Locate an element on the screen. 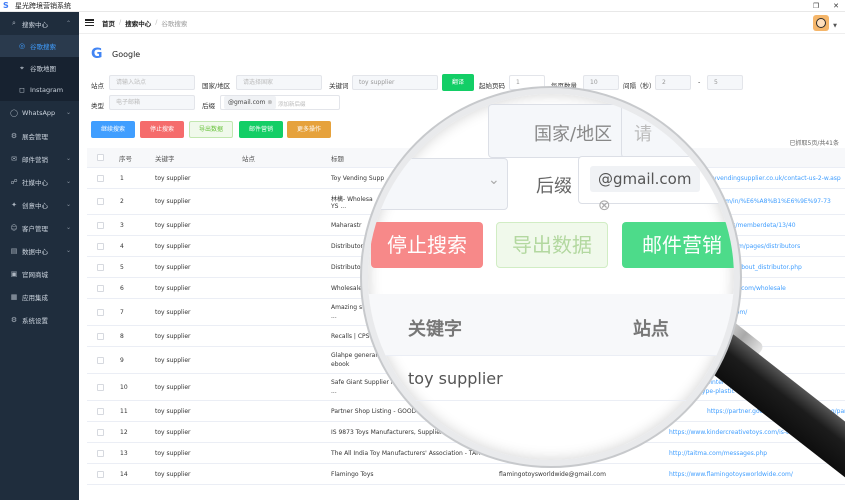  select-all-checkbox is located at coordinates (100, 157).